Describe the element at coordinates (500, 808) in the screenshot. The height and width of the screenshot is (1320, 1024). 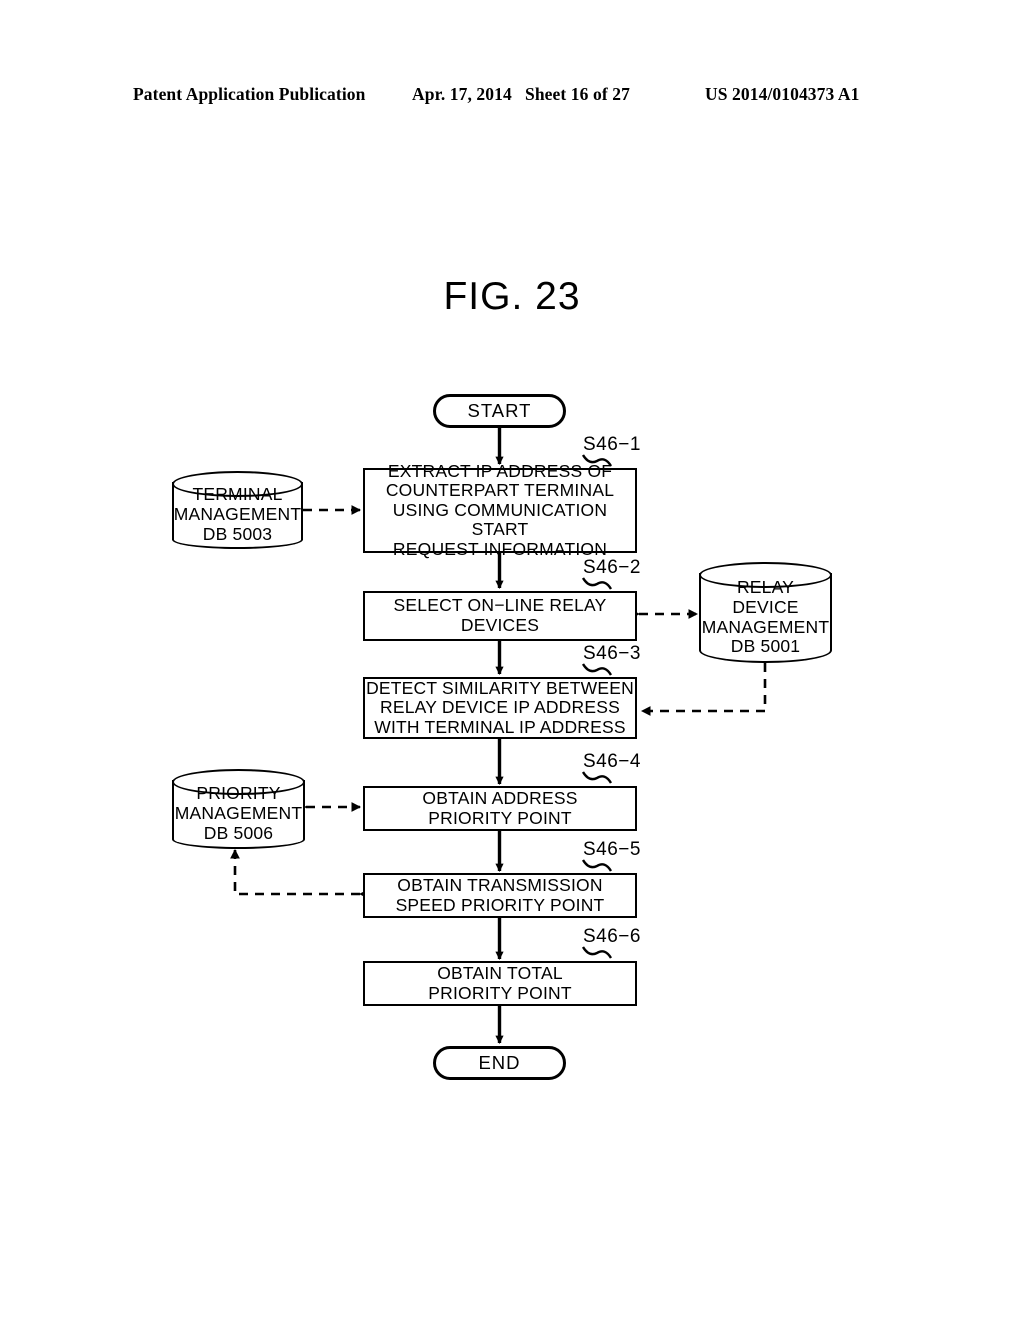
I see `flow-node-step-s46-4: OBTAIN ADDRESS PRIORITY POINT` at that location.